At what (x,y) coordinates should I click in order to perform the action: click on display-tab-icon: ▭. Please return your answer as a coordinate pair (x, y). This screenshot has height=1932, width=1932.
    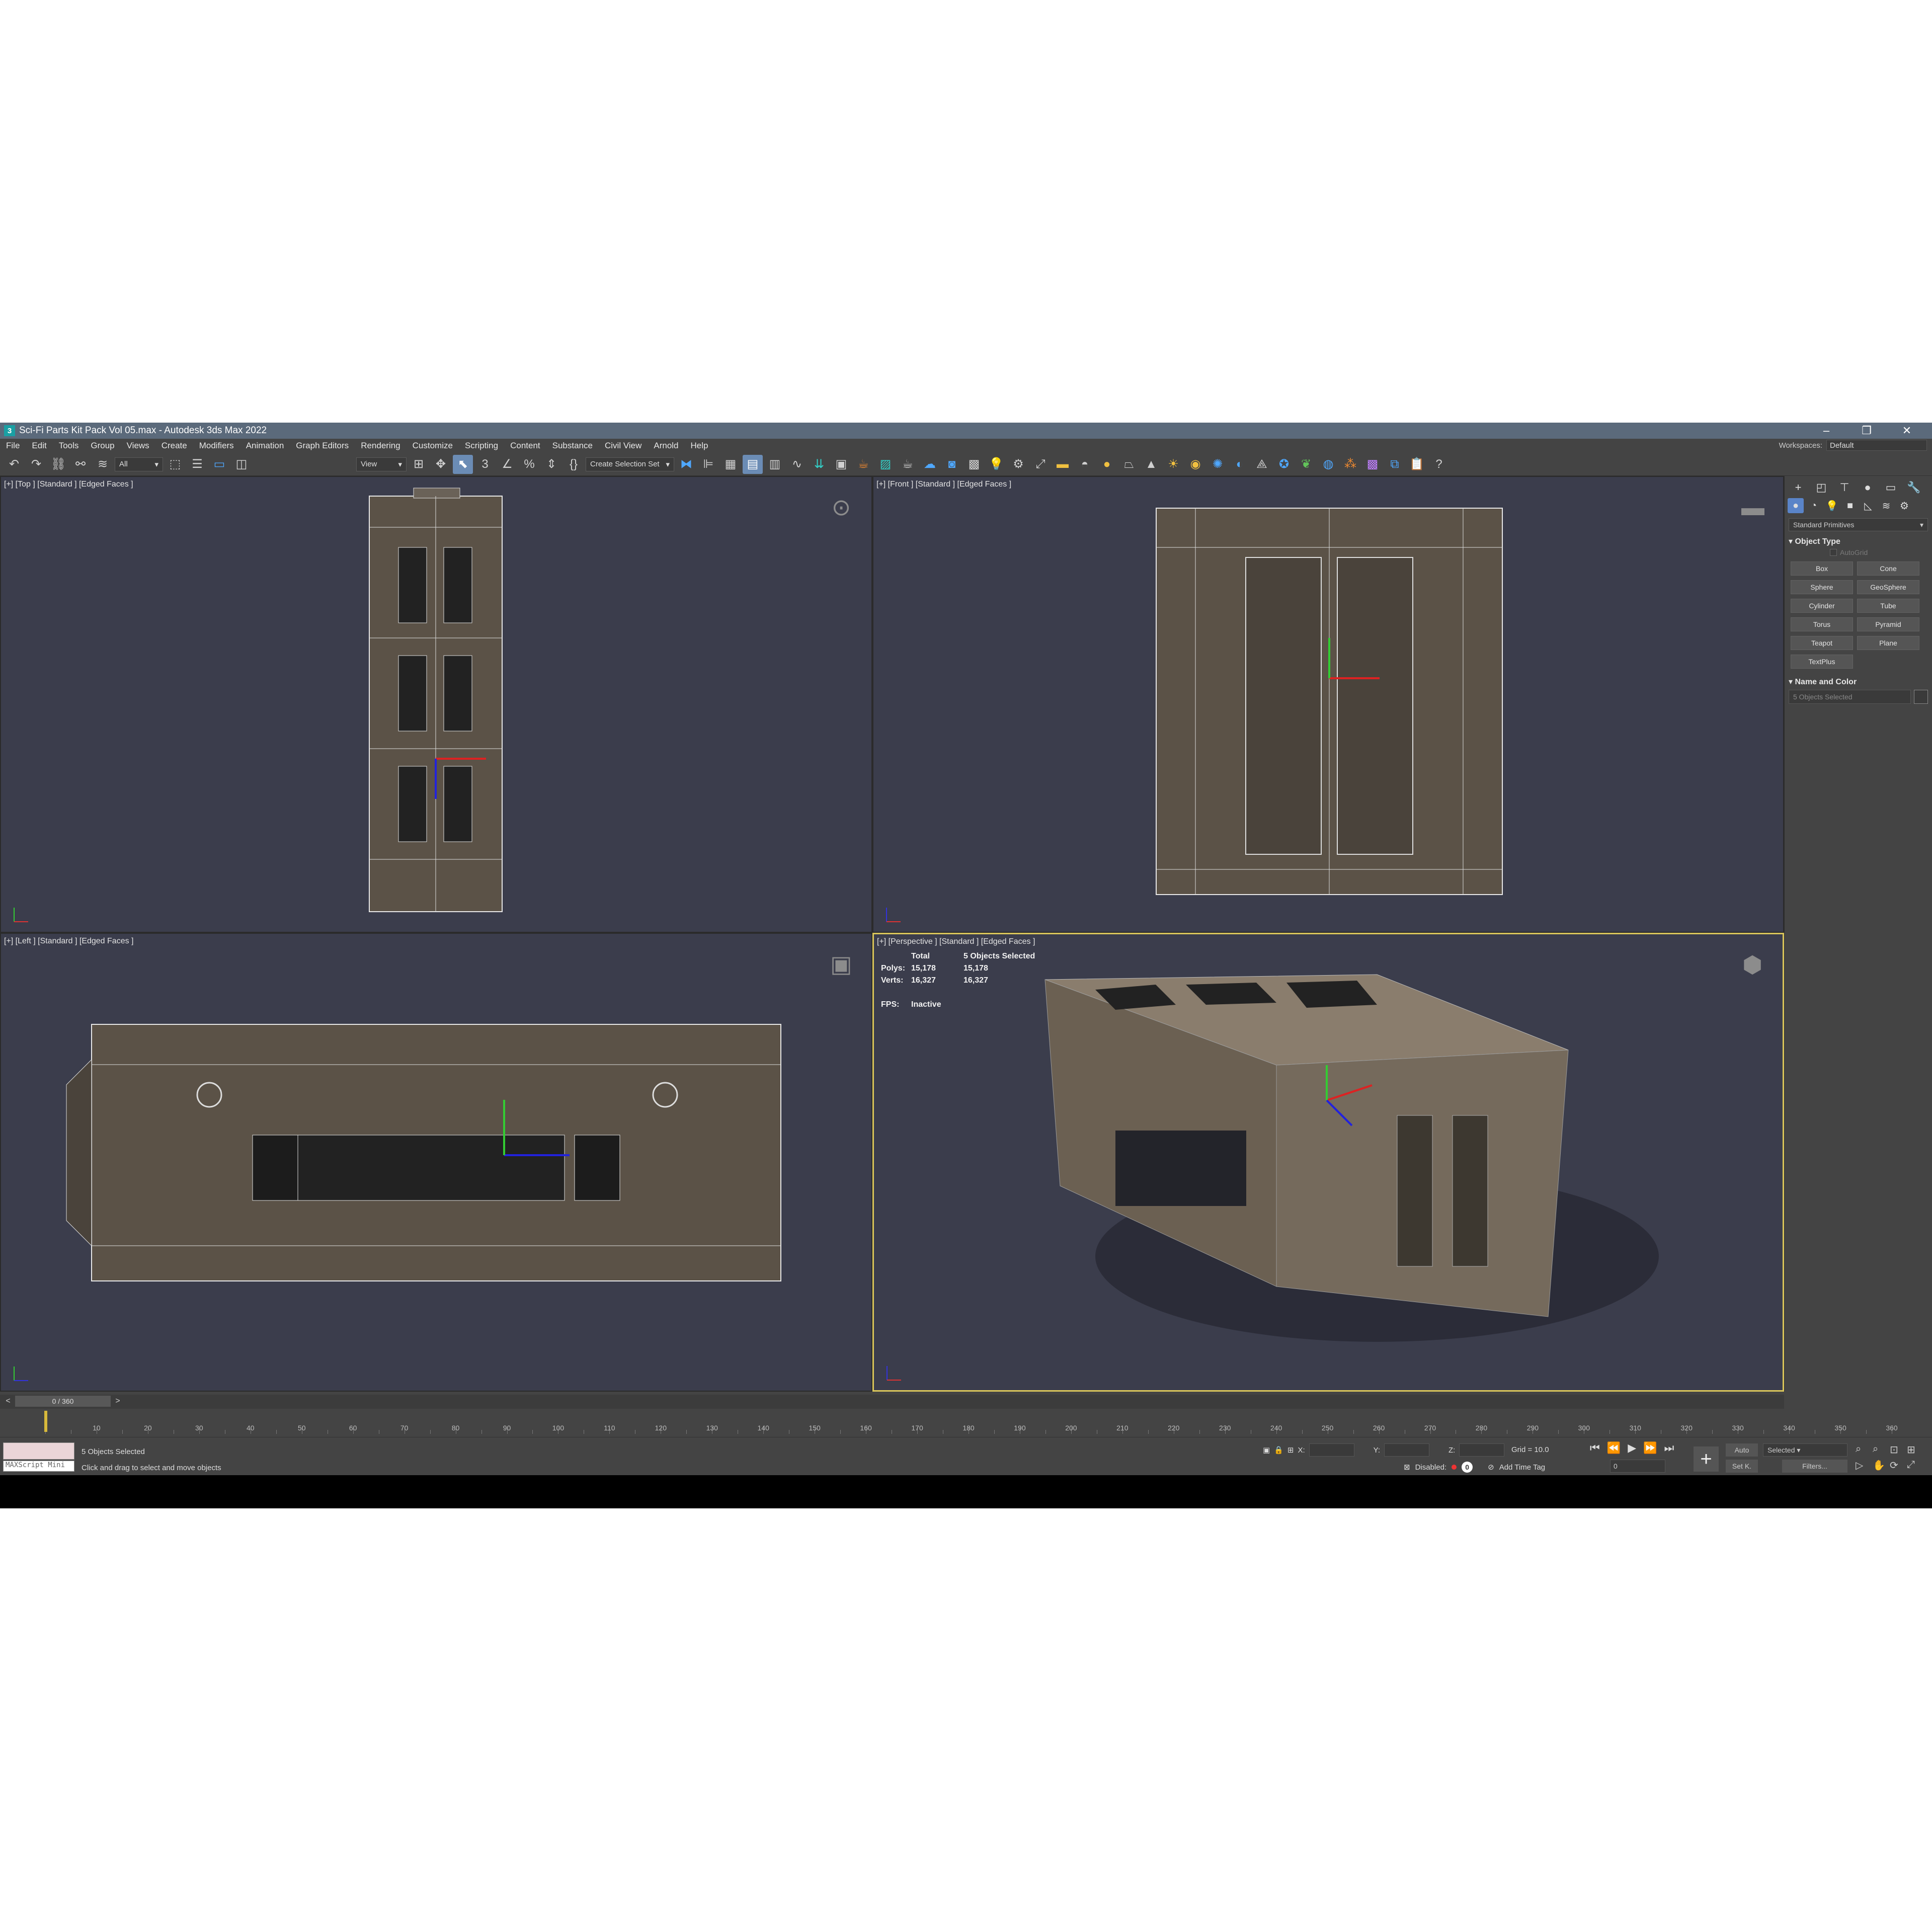
    Looking at the image, I should click on (1891, 488).